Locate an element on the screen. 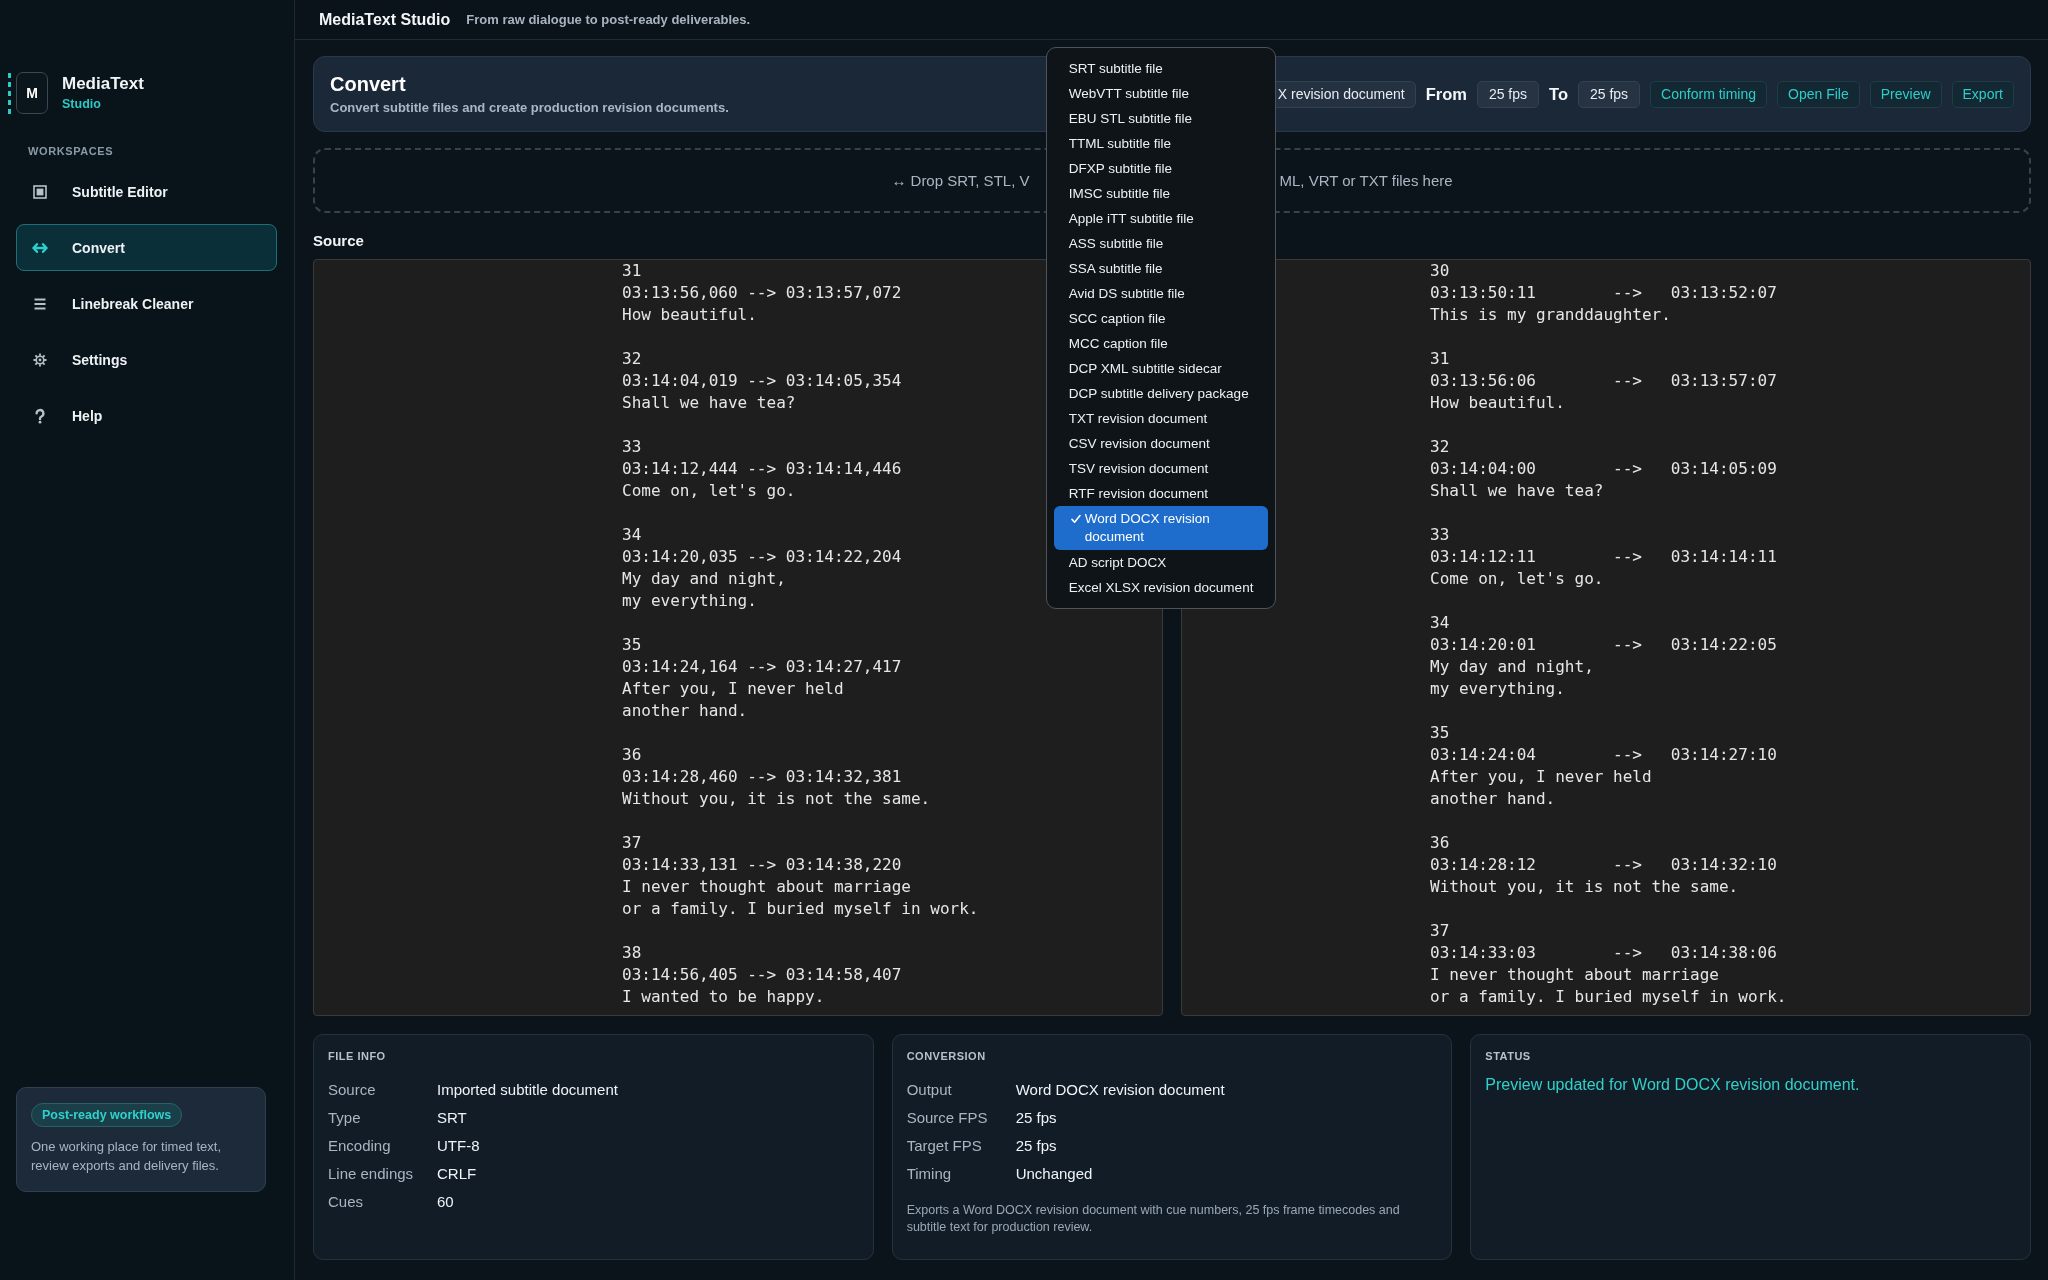 This screenshot has height=1280, width=2048. panel-heading: STATUS is located at coordinates (1508, 1056).